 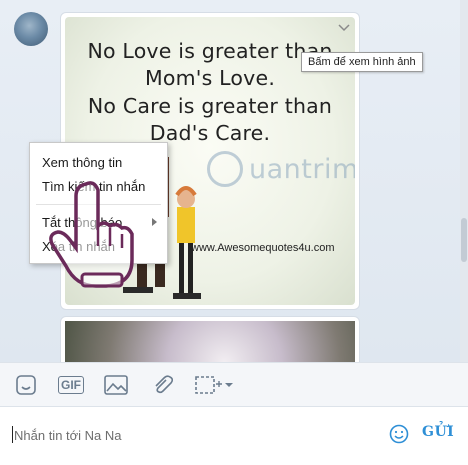 I want to click on flower-image, so click(x=210, y=341).